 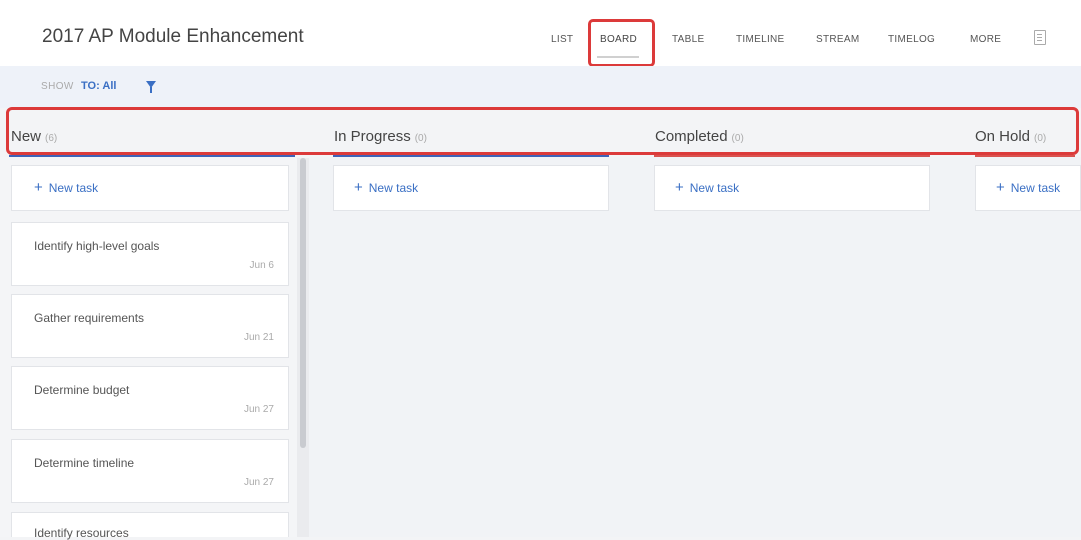 What do you see at coordinates (542, 131) in the screenshot?
I see `column-headers-highlight` at bounding box center [542, 131].